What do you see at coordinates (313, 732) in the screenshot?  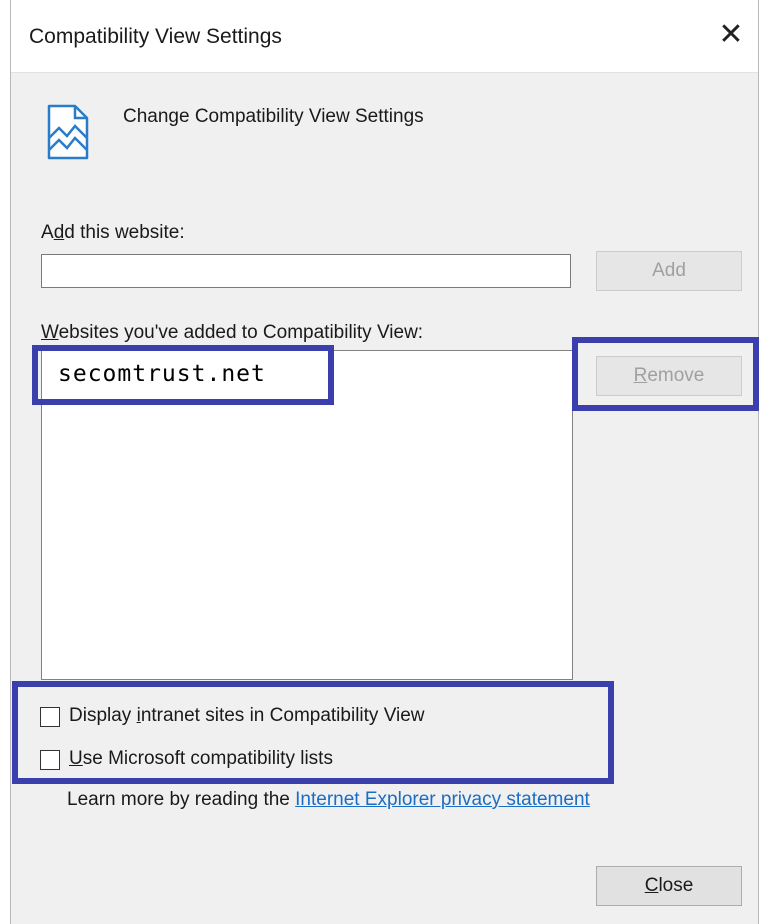 I see `highlight-box-checkboxes` at bounding box center [313, 732].